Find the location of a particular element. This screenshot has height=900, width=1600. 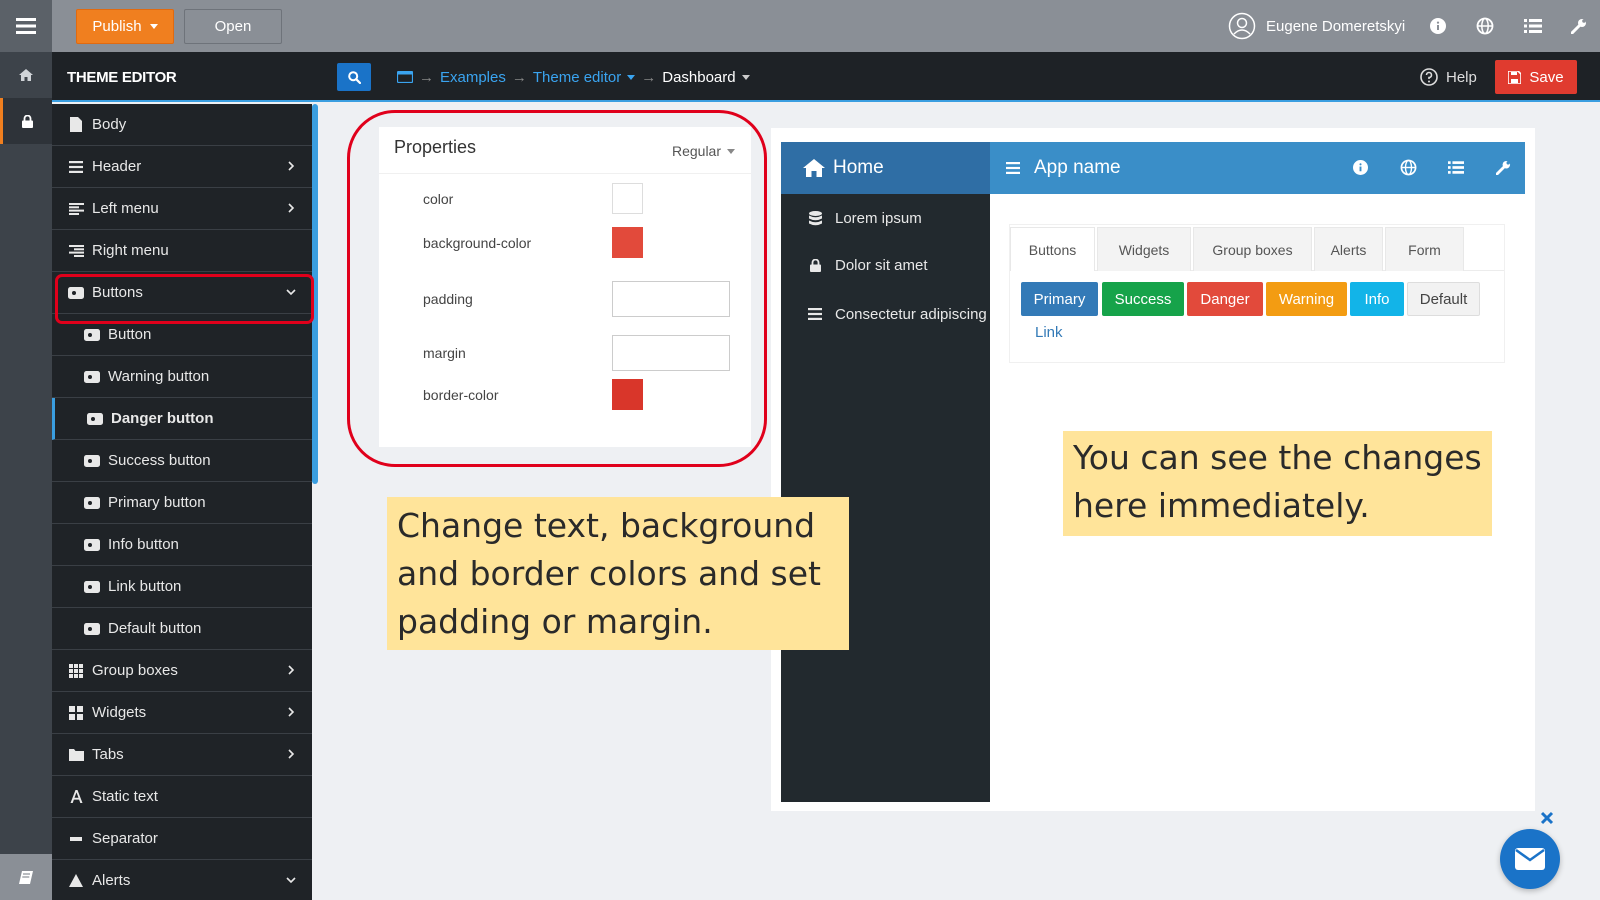

preview-tab-form: Form is located at coordinates (1424, 249).